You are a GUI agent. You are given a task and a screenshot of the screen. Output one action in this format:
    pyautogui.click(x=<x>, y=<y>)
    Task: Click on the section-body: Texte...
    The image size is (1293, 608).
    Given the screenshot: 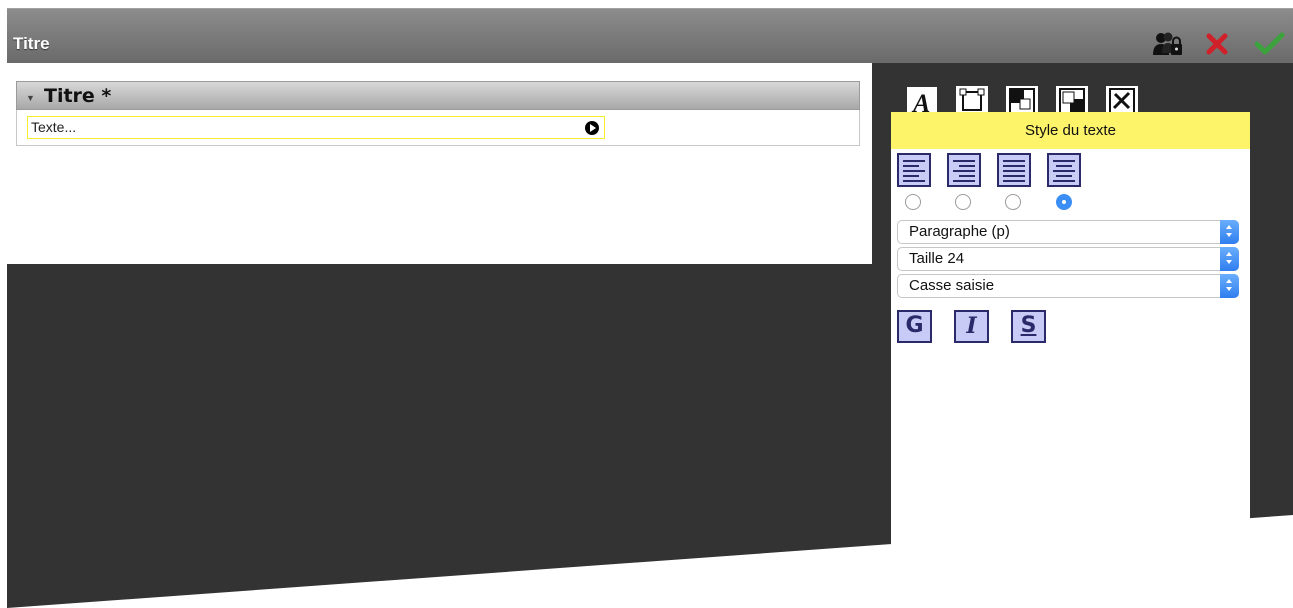 What is the action you would take?
    pyautogui.click(x=438, y=128)
    